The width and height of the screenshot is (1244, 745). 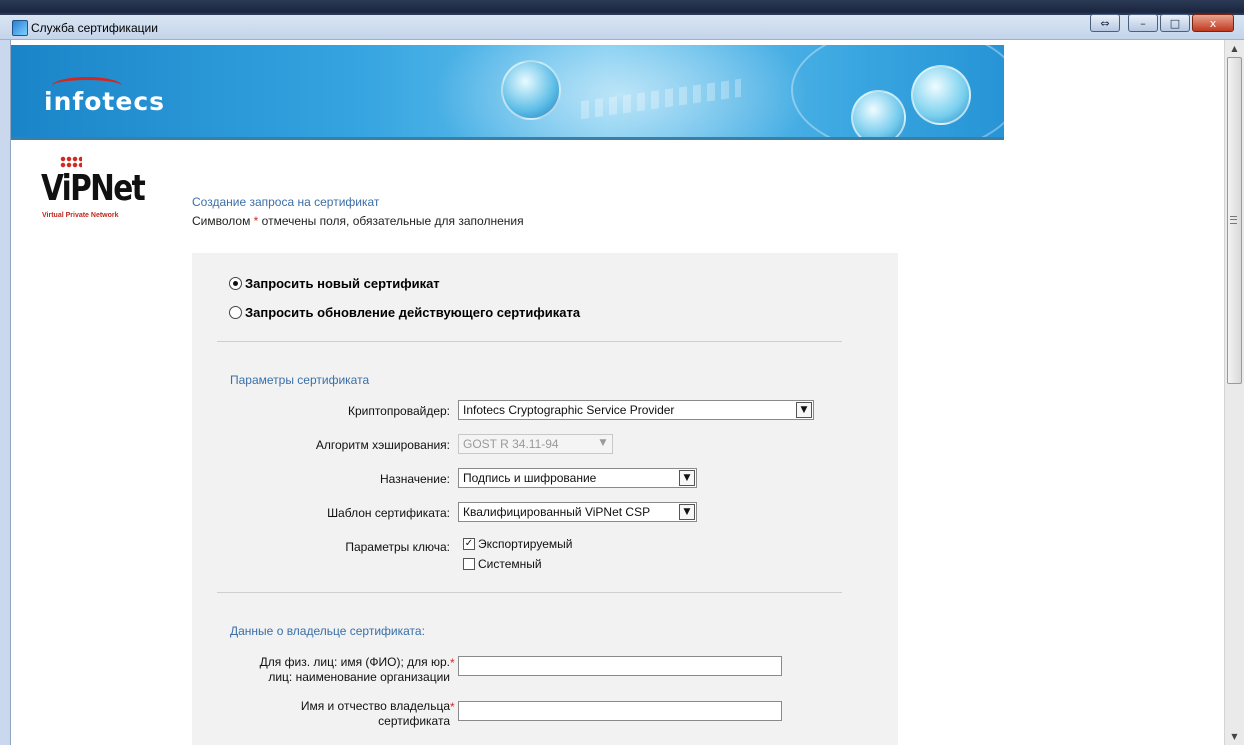 What do you see at coordinates (286, 202) in the screenshot?
I see `page-title: Создание запроса на сертификат` at bounding box center [286, 202].